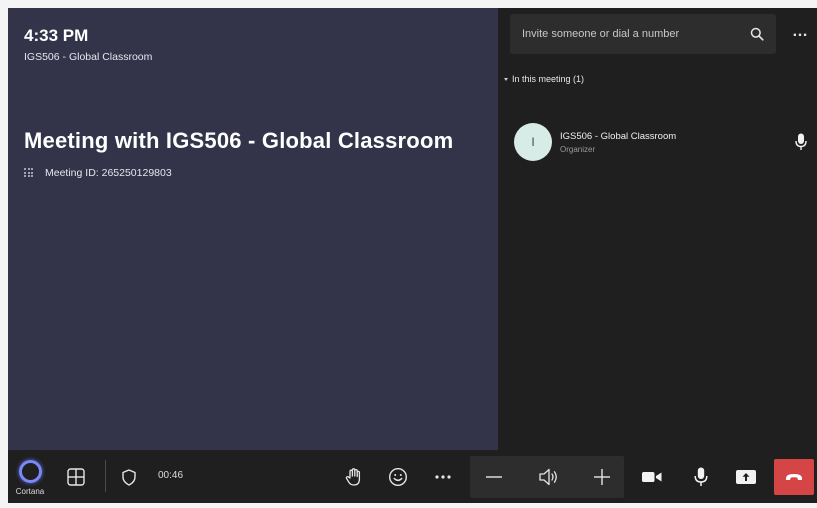  Describe the element at coordinates (88, 57) in the screenshot. I see `clock-subtitle: IGS506 - Global Classroom` at that location.